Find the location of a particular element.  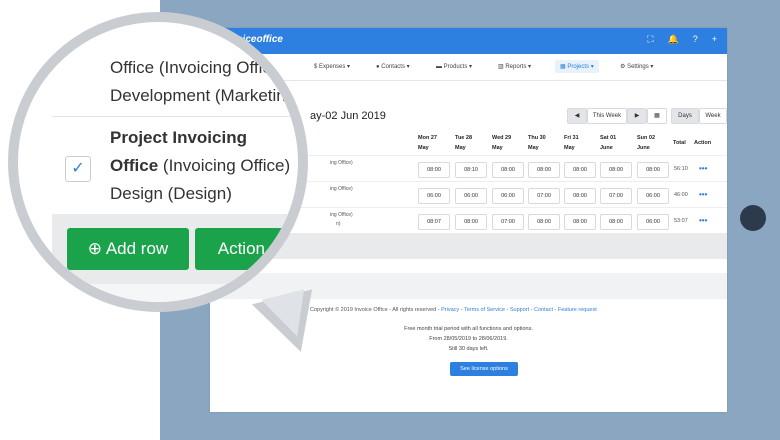

row-checkbox: ✓ is located at coordinates (78, 169).